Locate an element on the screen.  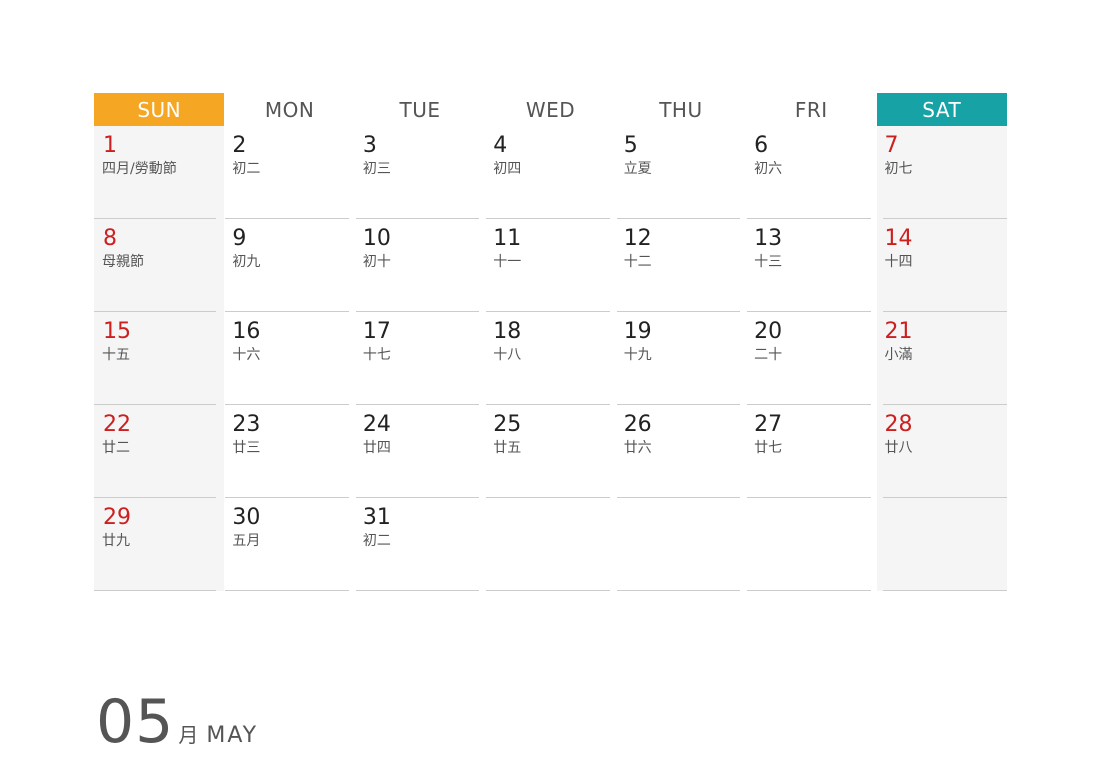
month-label: 05 月 MAY is located at coordinates (177, 722).